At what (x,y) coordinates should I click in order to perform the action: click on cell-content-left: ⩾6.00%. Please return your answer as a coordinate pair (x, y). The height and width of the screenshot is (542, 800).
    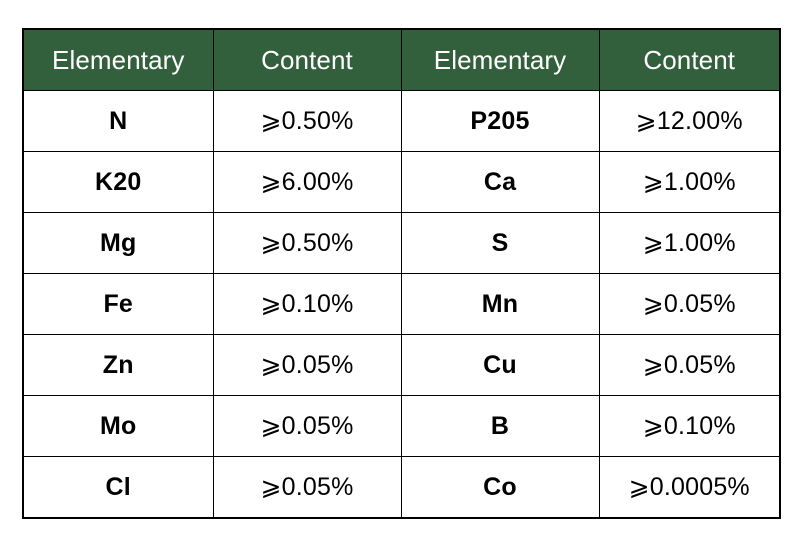
    Looking at the image, I should click on (307, 182).